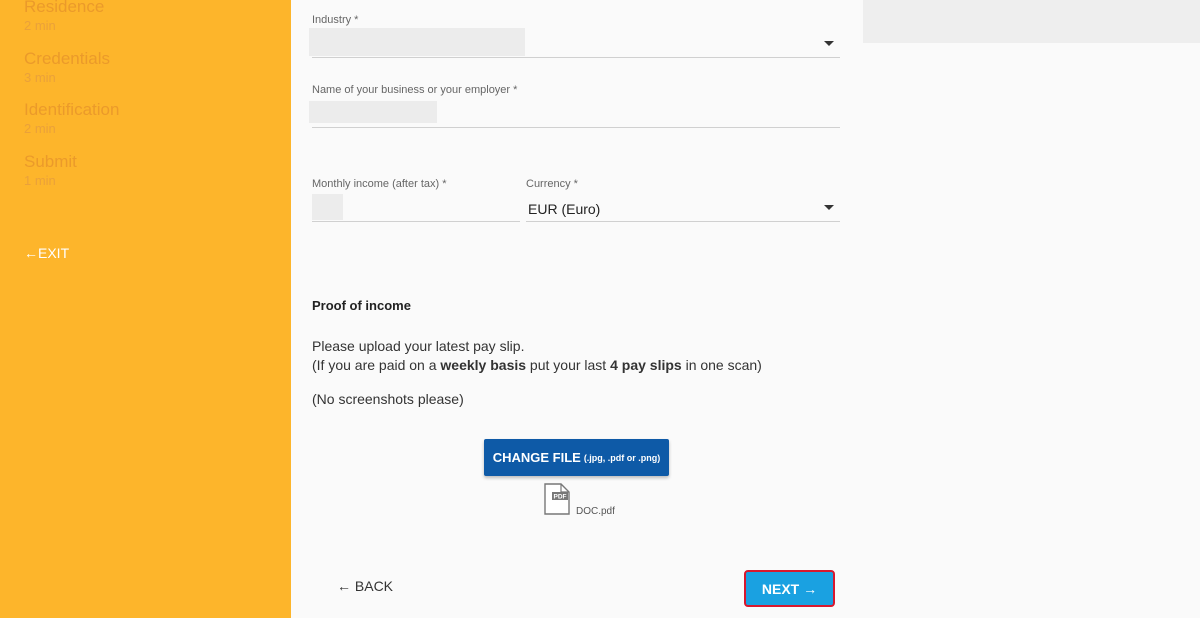  Describe the element at coordinates (595, 511) in the screenshot. I see `uploaded-file-name: DOC.pdf` at that location.